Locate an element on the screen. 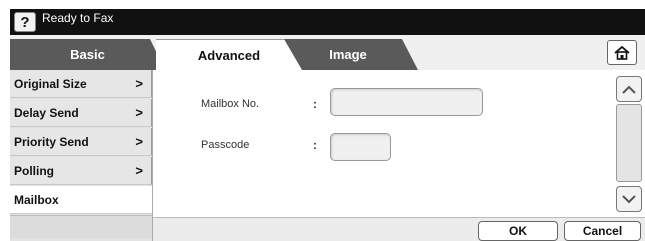 The width and height of the screenshot is (645, 241). scroll-up-button is located at coordinates (629, 89).